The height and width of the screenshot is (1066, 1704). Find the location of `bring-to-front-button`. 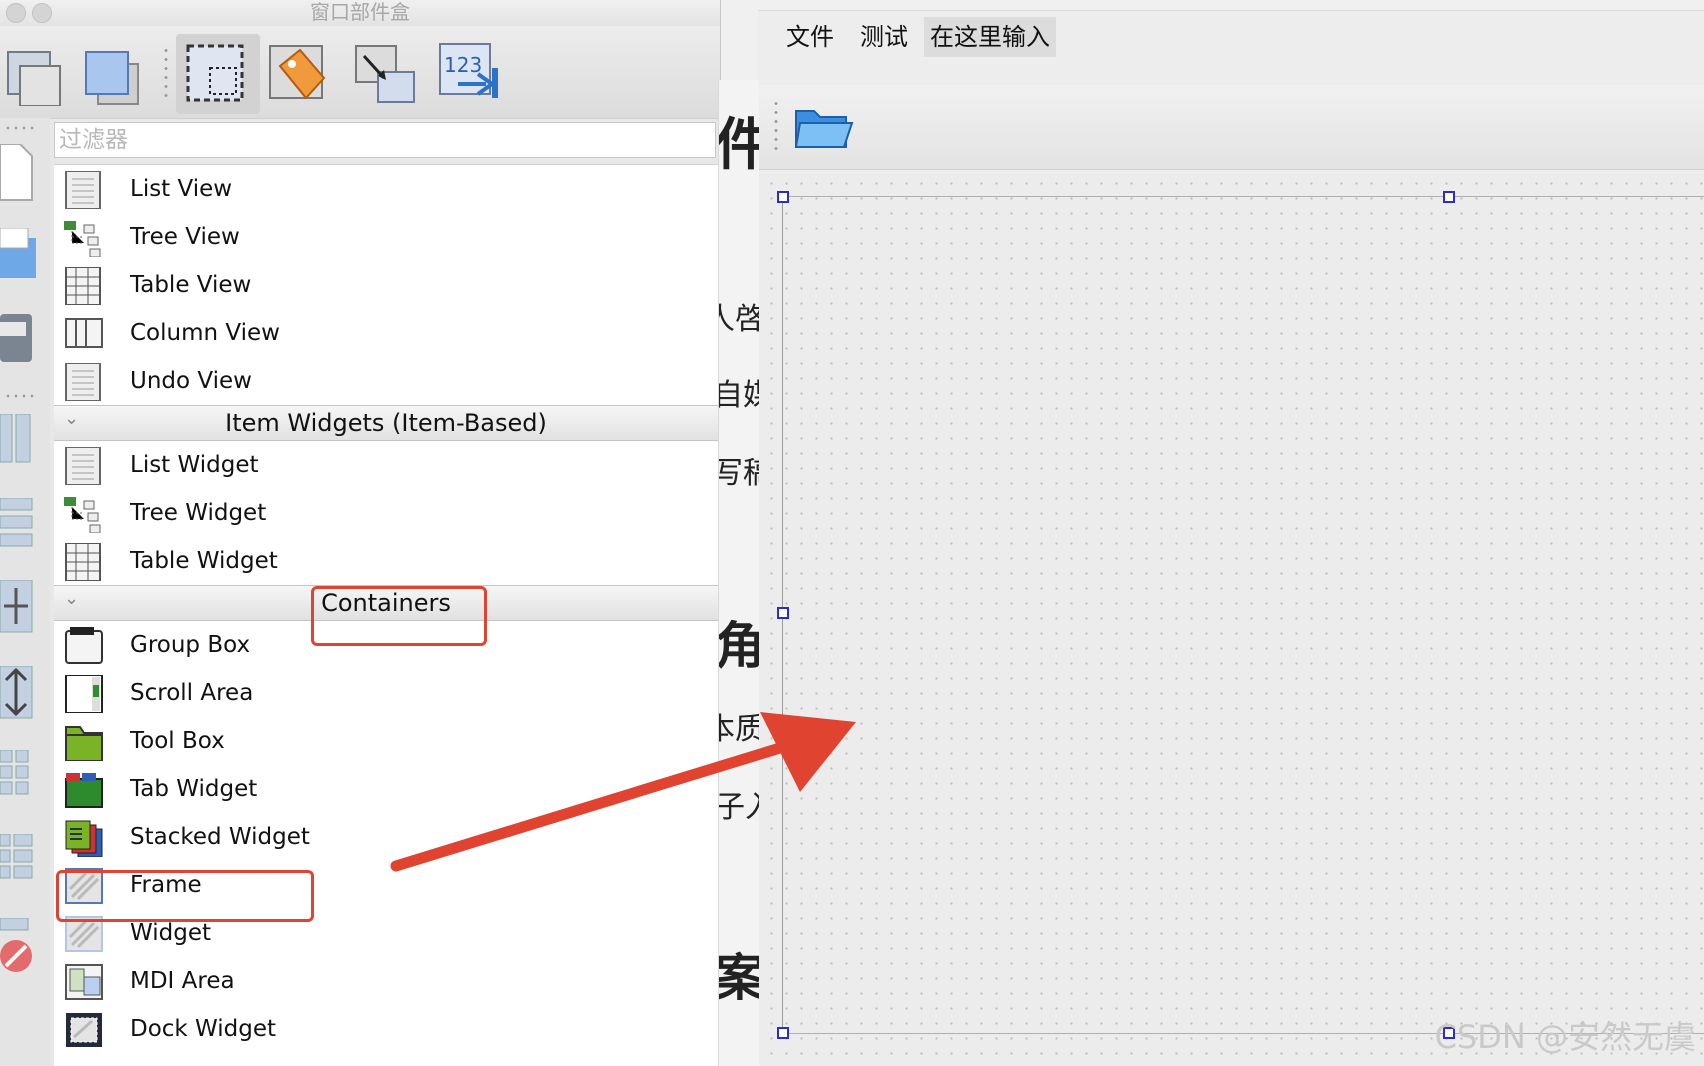

bring-to-front-button is located at coordinates (114, 74).